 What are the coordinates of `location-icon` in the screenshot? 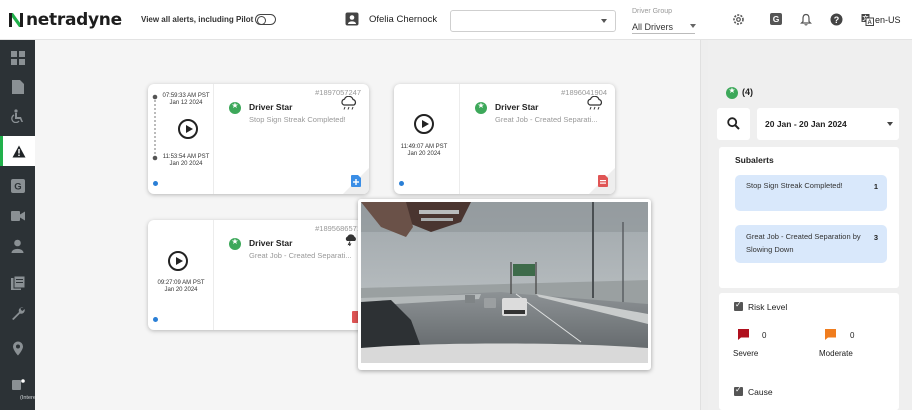 It's located at (17, 348).